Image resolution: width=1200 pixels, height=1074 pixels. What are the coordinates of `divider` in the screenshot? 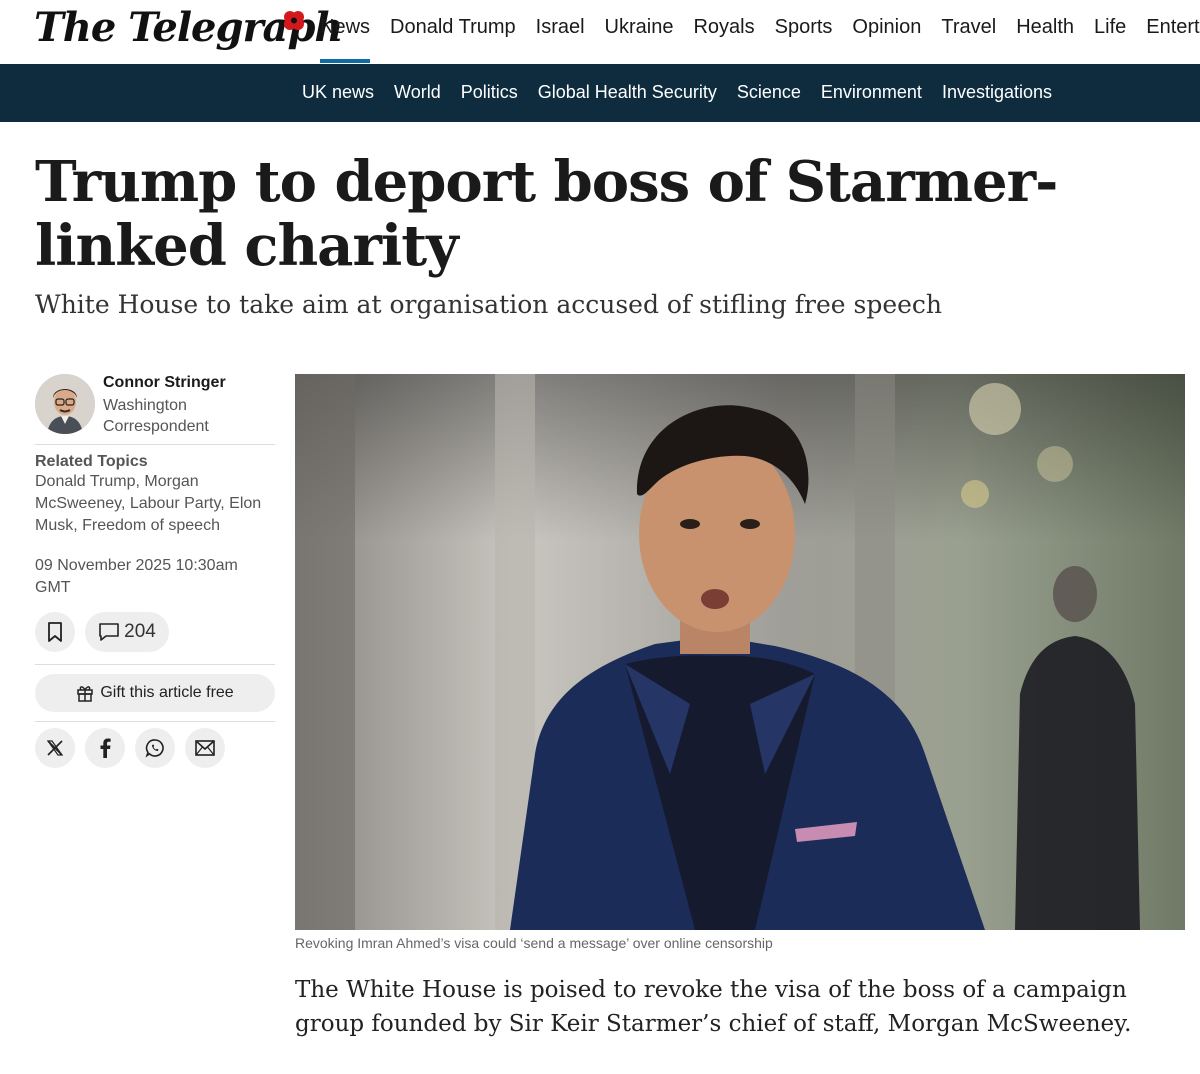 It's located at (155, 721).